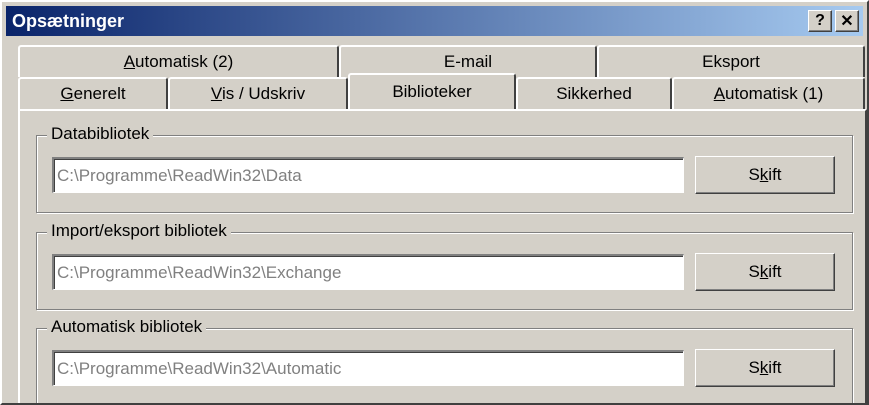 This screenshot has width=869, height=405. Describe the element at coordinates (68, 20) in the screenshot. I see `window-title: Opsætninger` at that location.